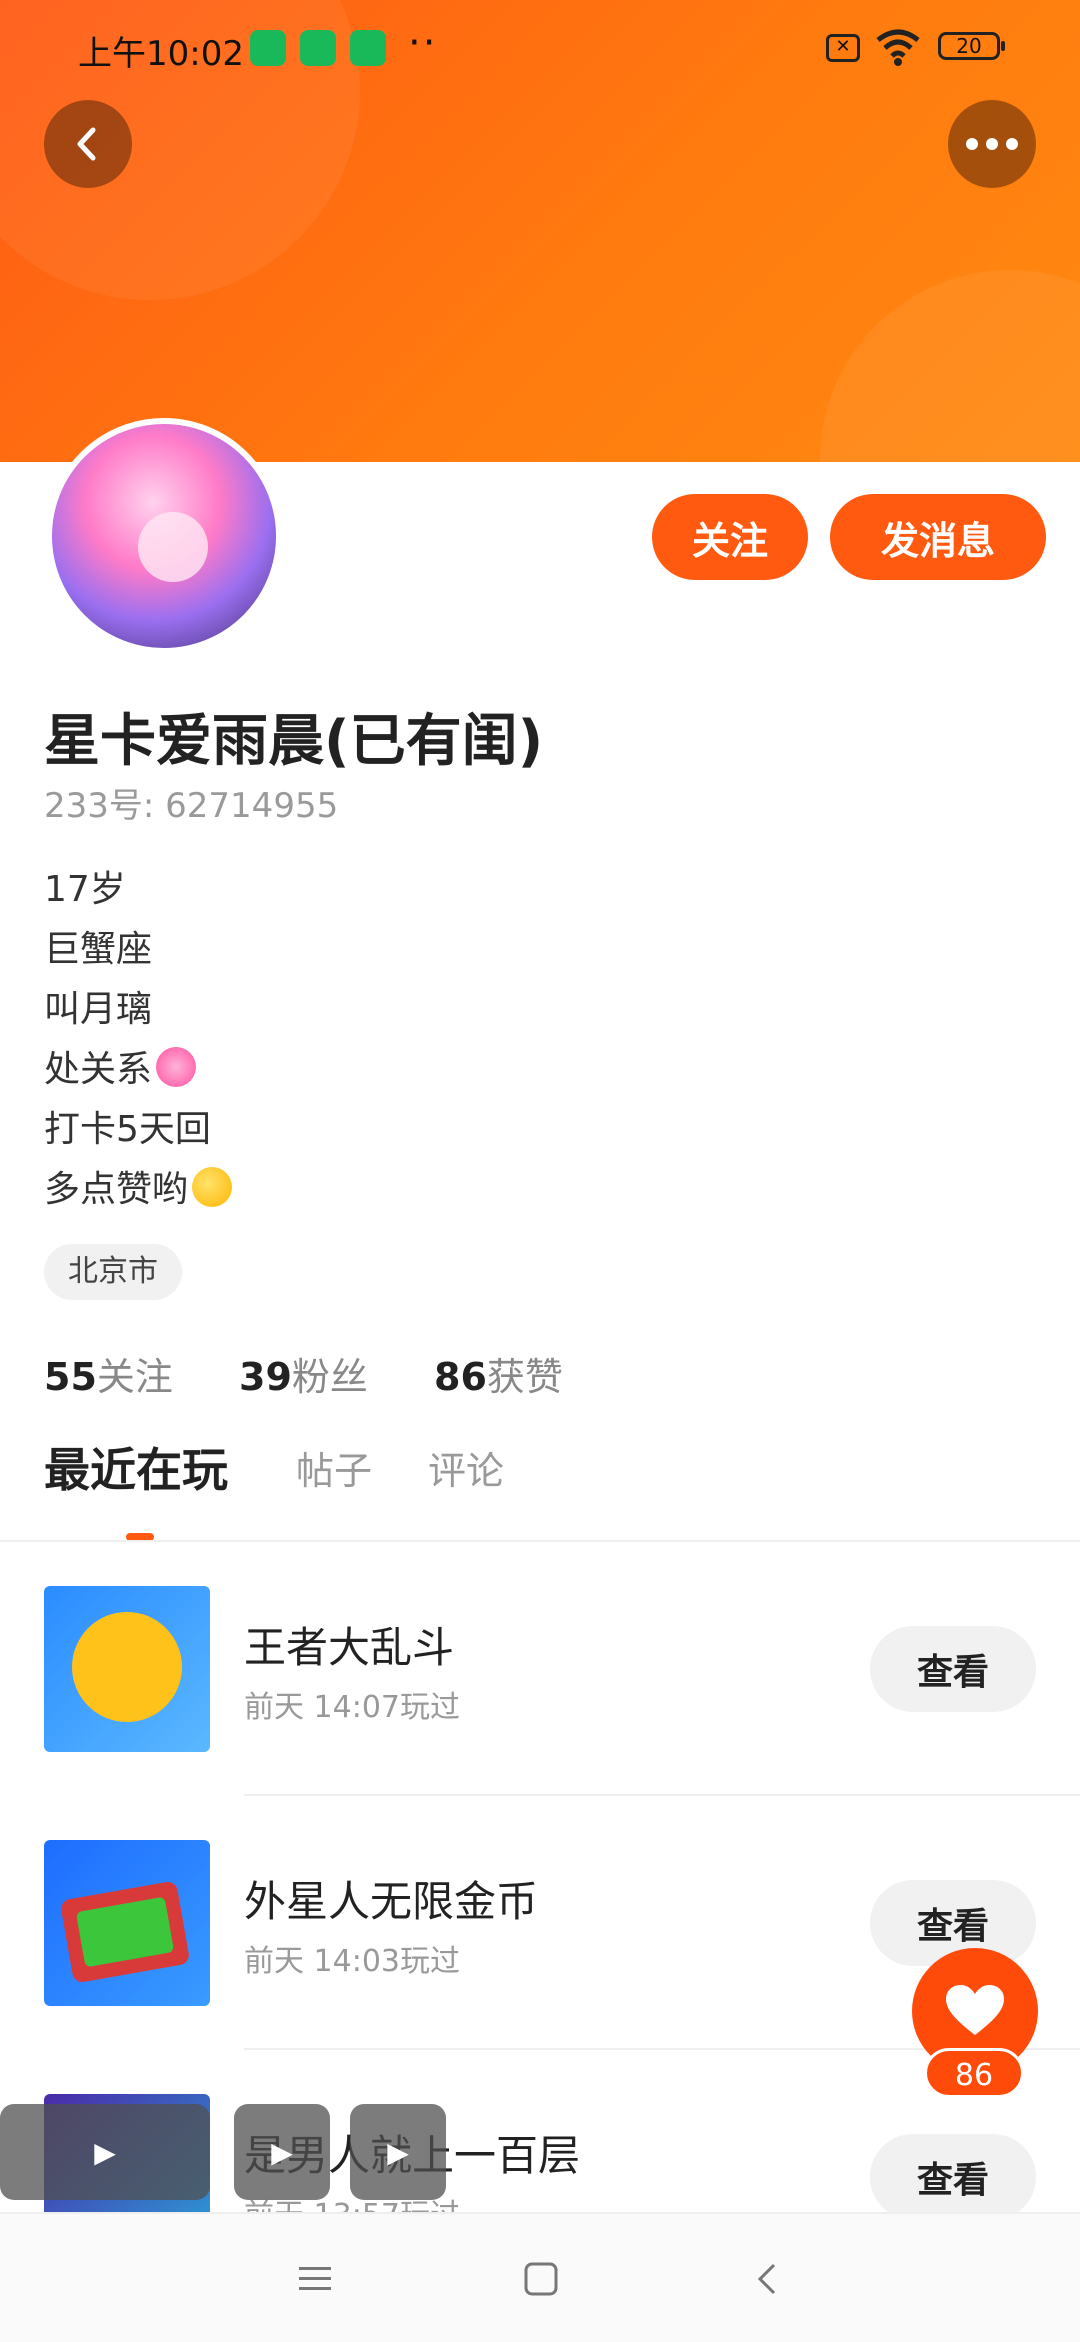 The image size is (1080, 2342). I want to click on back-nav-icon, so click(767, 2279).